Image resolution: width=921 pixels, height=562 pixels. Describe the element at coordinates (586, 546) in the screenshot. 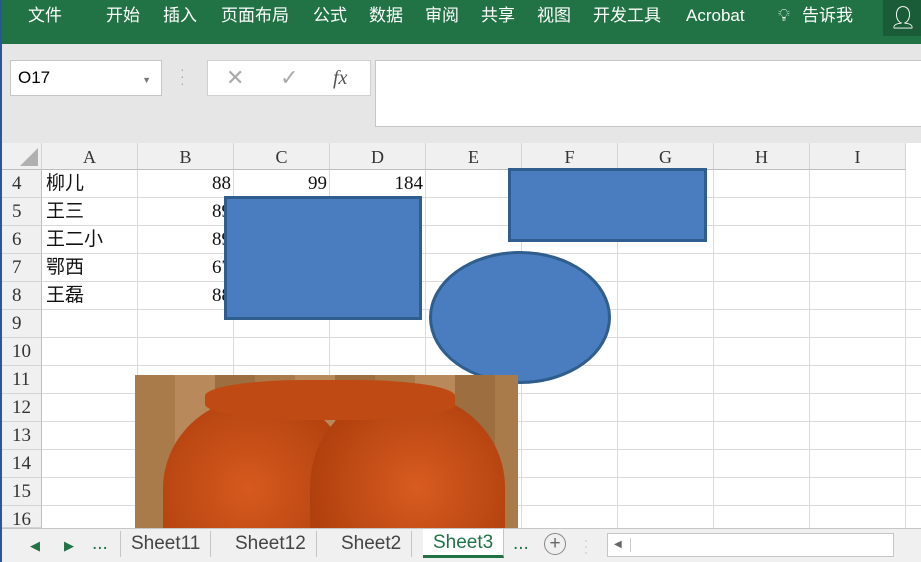

I see `splitter-handle: · · ·` at that location.